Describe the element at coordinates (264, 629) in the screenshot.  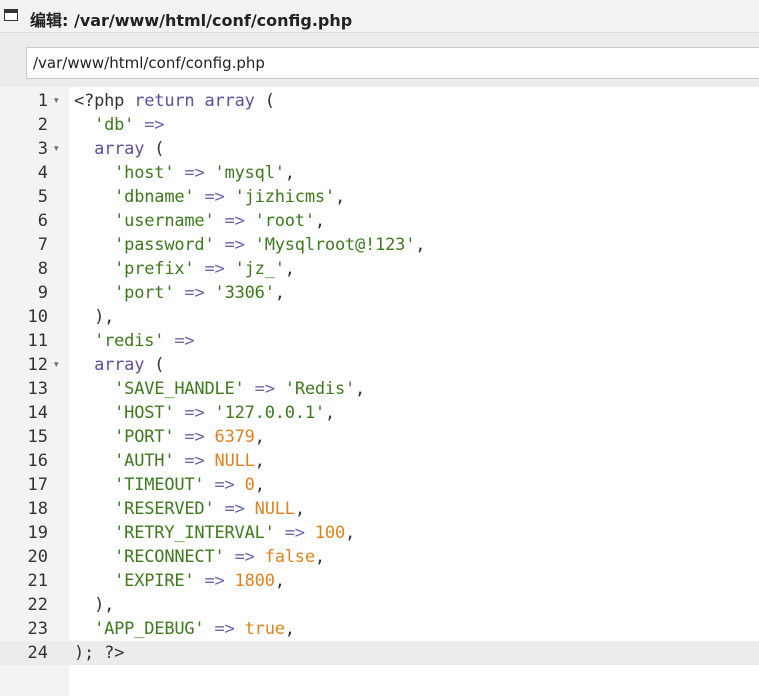
I see `code-token: true` at that location.